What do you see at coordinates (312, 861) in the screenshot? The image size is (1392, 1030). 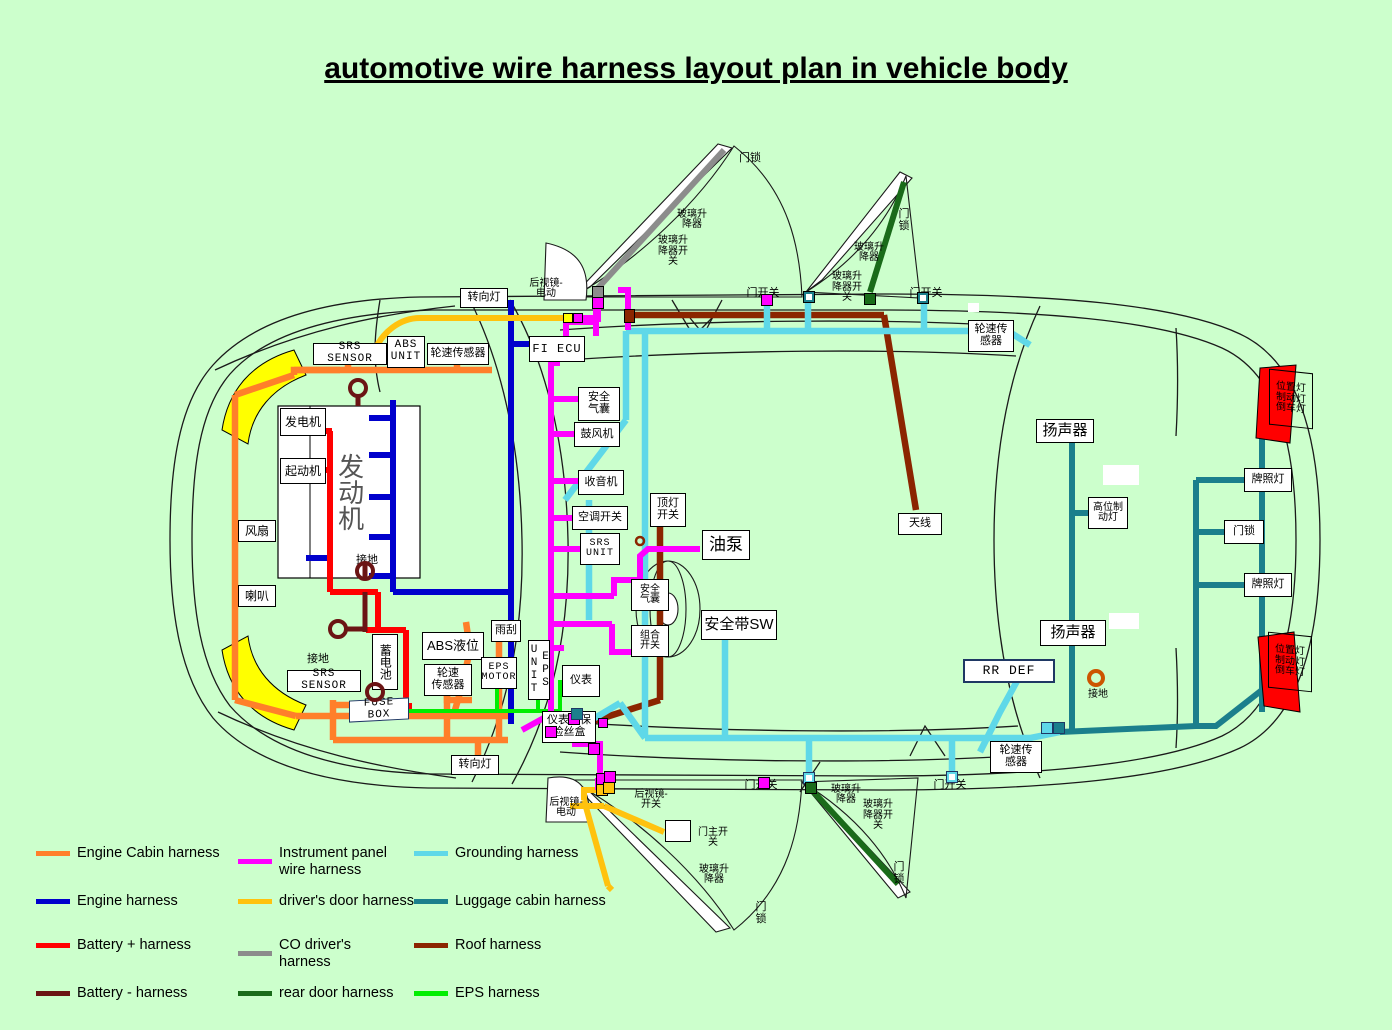 I see `legend-item: Instrument panel wire harness` at bounding box center [312, 861].